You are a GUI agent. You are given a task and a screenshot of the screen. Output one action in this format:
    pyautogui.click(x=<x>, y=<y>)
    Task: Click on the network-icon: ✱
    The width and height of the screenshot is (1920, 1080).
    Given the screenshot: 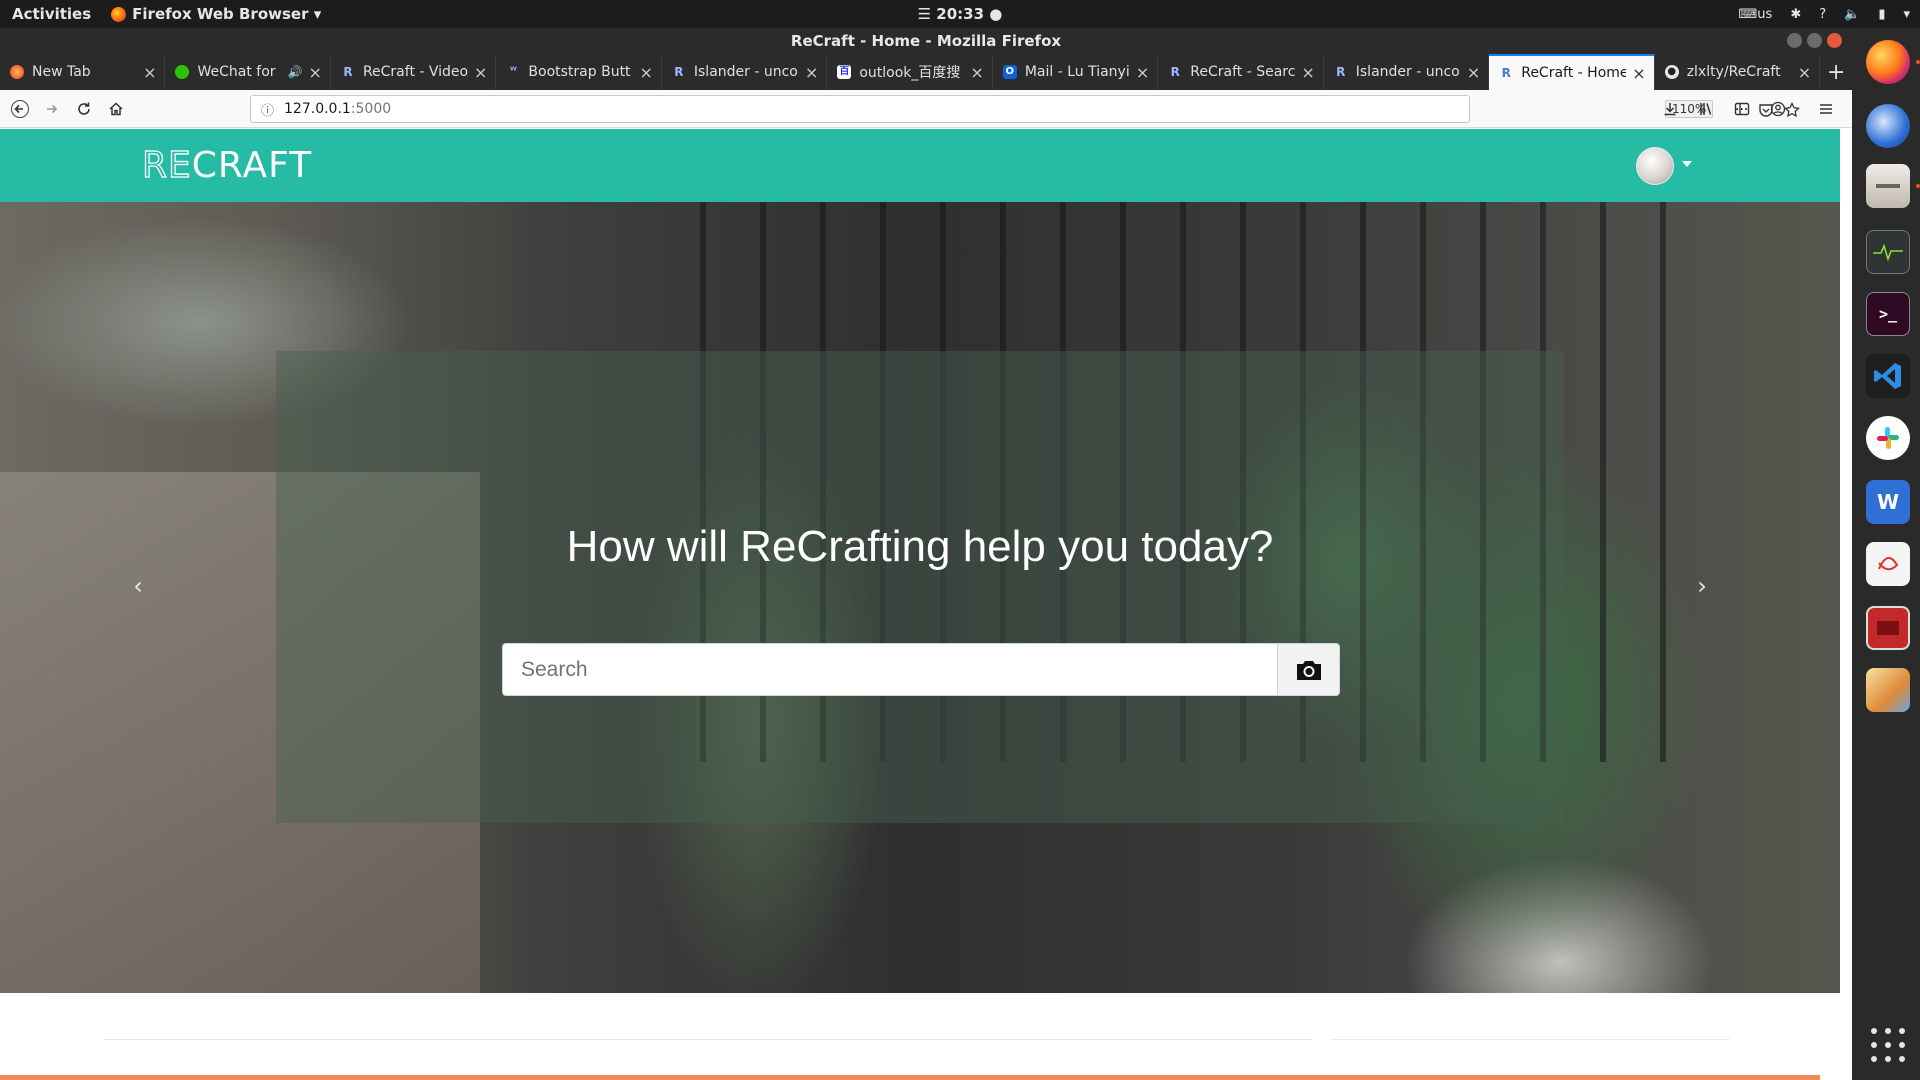 What is the action you would take?
    pyautogui.click(x=1795, y=14)
    